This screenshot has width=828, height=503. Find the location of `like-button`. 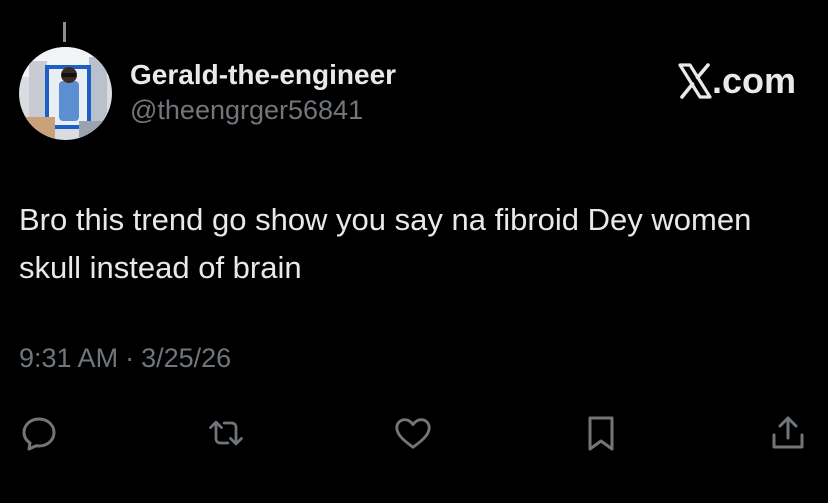

like-button is located at coordinates (413, 433).